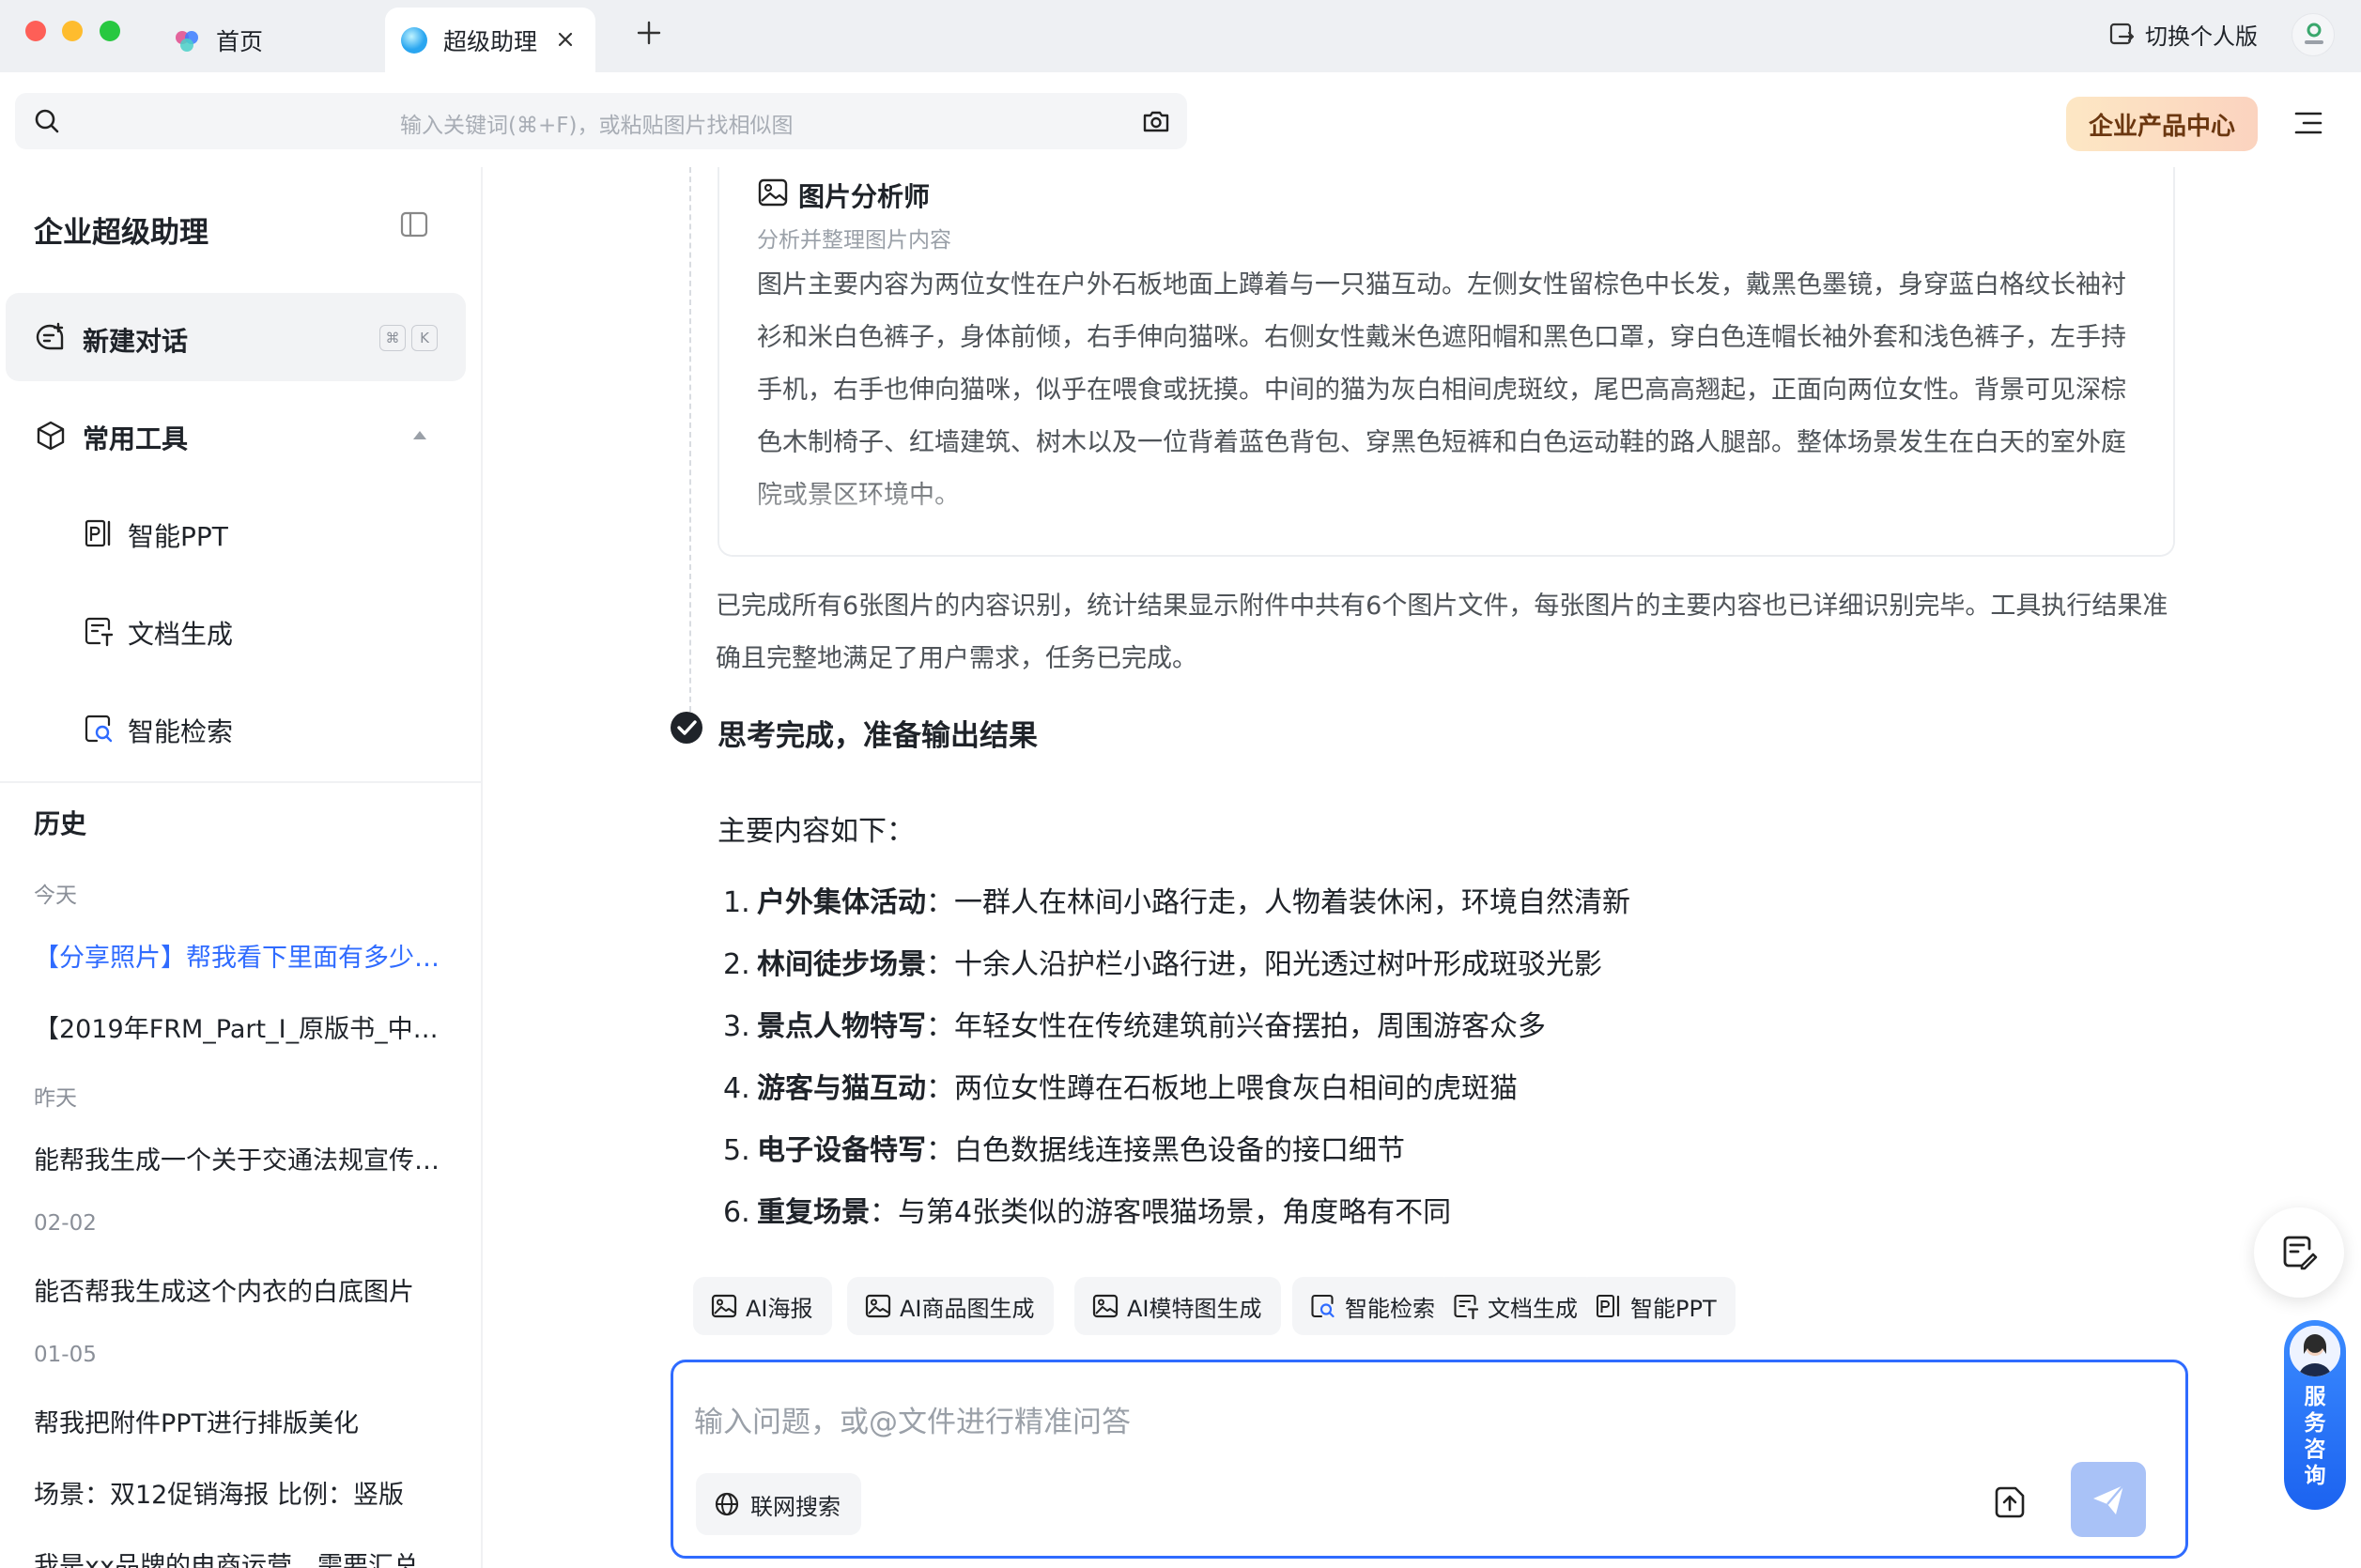 Image resolution: width=2361 pixels, height=1568 pixels. I want to click on chip-label: AI商品图生成, so click(967, 1309).